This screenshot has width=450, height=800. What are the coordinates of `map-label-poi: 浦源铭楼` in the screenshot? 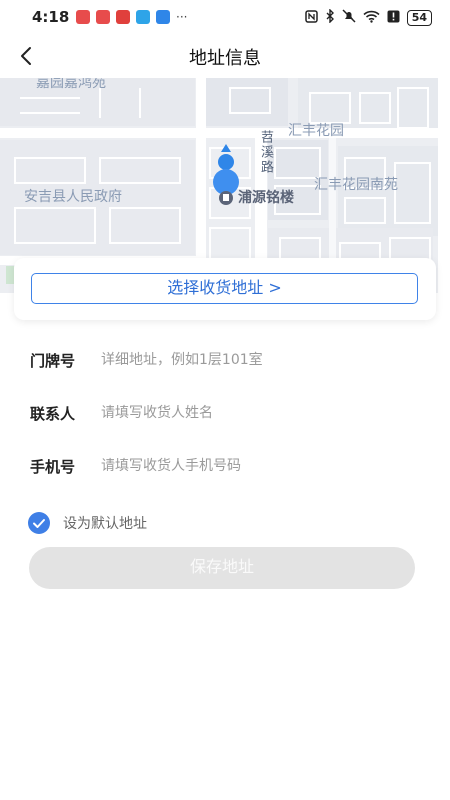 It's located at (266, 198).